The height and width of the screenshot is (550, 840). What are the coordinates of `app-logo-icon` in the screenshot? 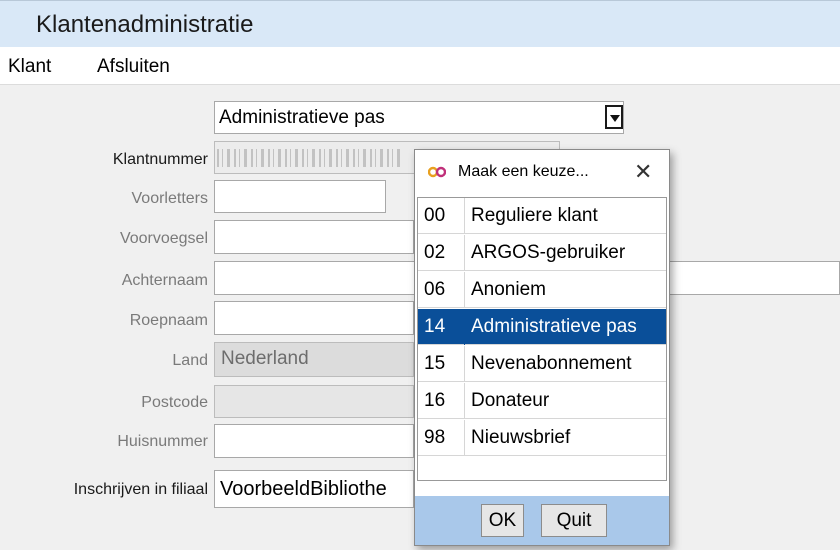 It's located at (437, 172).